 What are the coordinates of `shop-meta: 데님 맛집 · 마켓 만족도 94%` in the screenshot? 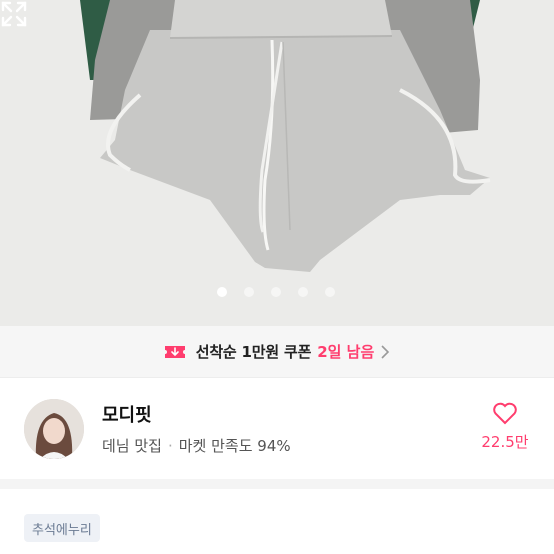 It's located at (196, 445).